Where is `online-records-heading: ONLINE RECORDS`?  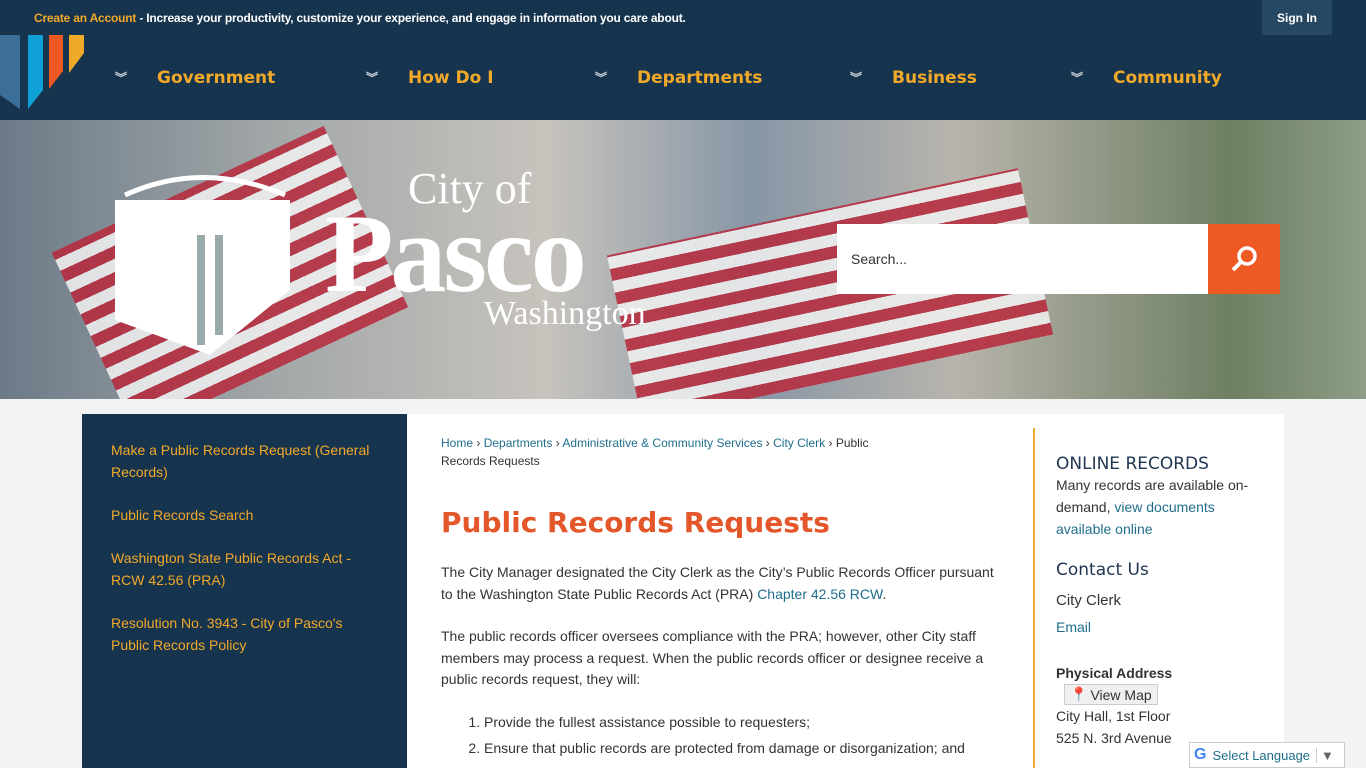 online-records-heading: ONLINE RECORDS is located at coordinates (1132, 464).